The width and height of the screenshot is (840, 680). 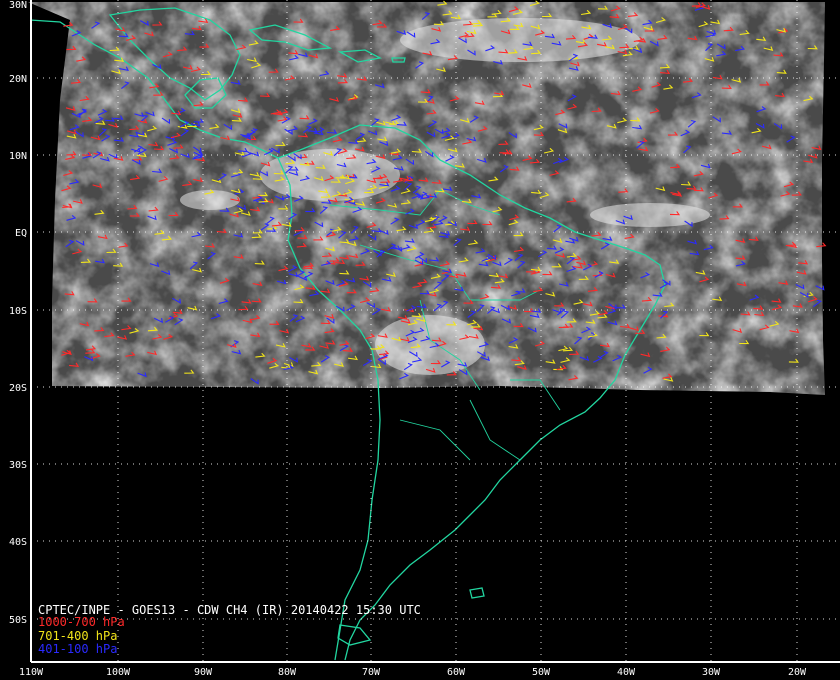 What do you see at coordinates (541, 672) in the screenshot?
I see `longitude-label: 50W` at bounding box center [541, 672].